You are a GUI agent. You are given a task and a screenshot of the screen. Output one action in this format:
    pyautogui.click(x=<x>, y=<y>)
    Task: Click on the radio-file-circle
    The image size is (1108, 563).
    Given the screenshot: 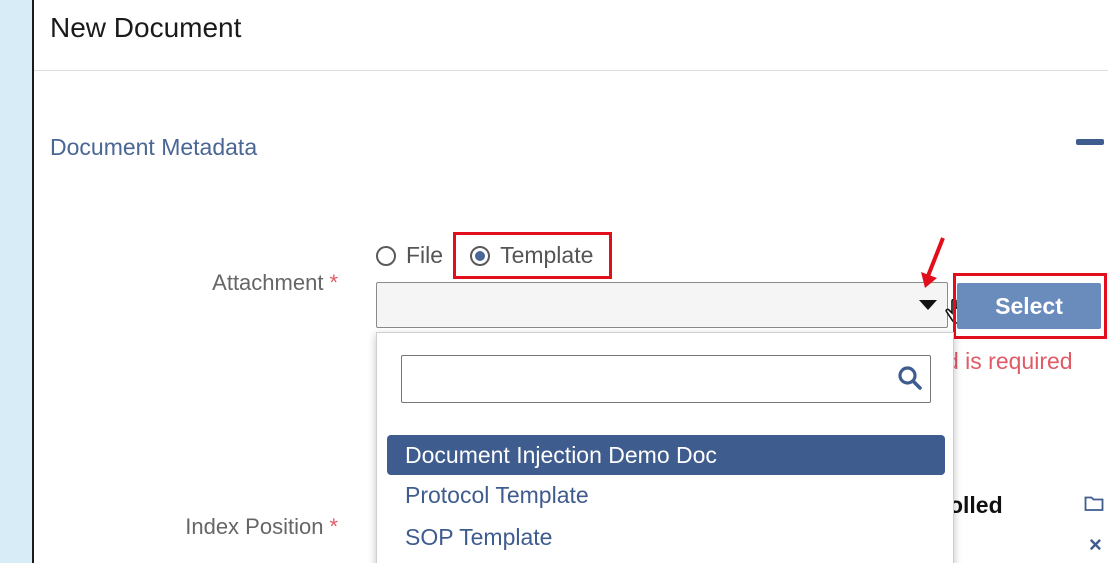 What is the action you would take?
    pyautogui.click(x=386, y=255)
    